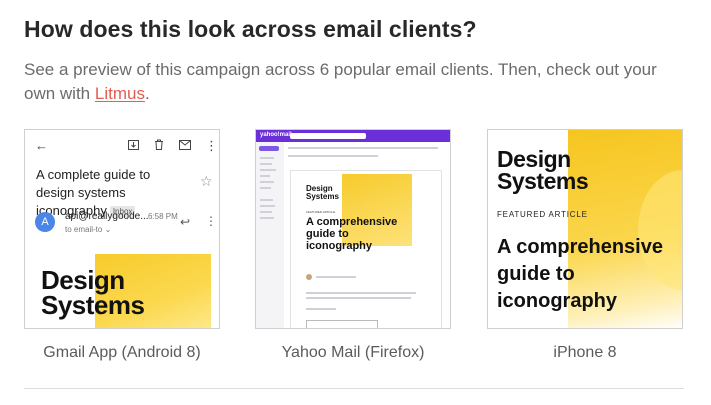 The width and height of the screenshot is (711, 405). I want to click on author-avatar, so click(309, 277).